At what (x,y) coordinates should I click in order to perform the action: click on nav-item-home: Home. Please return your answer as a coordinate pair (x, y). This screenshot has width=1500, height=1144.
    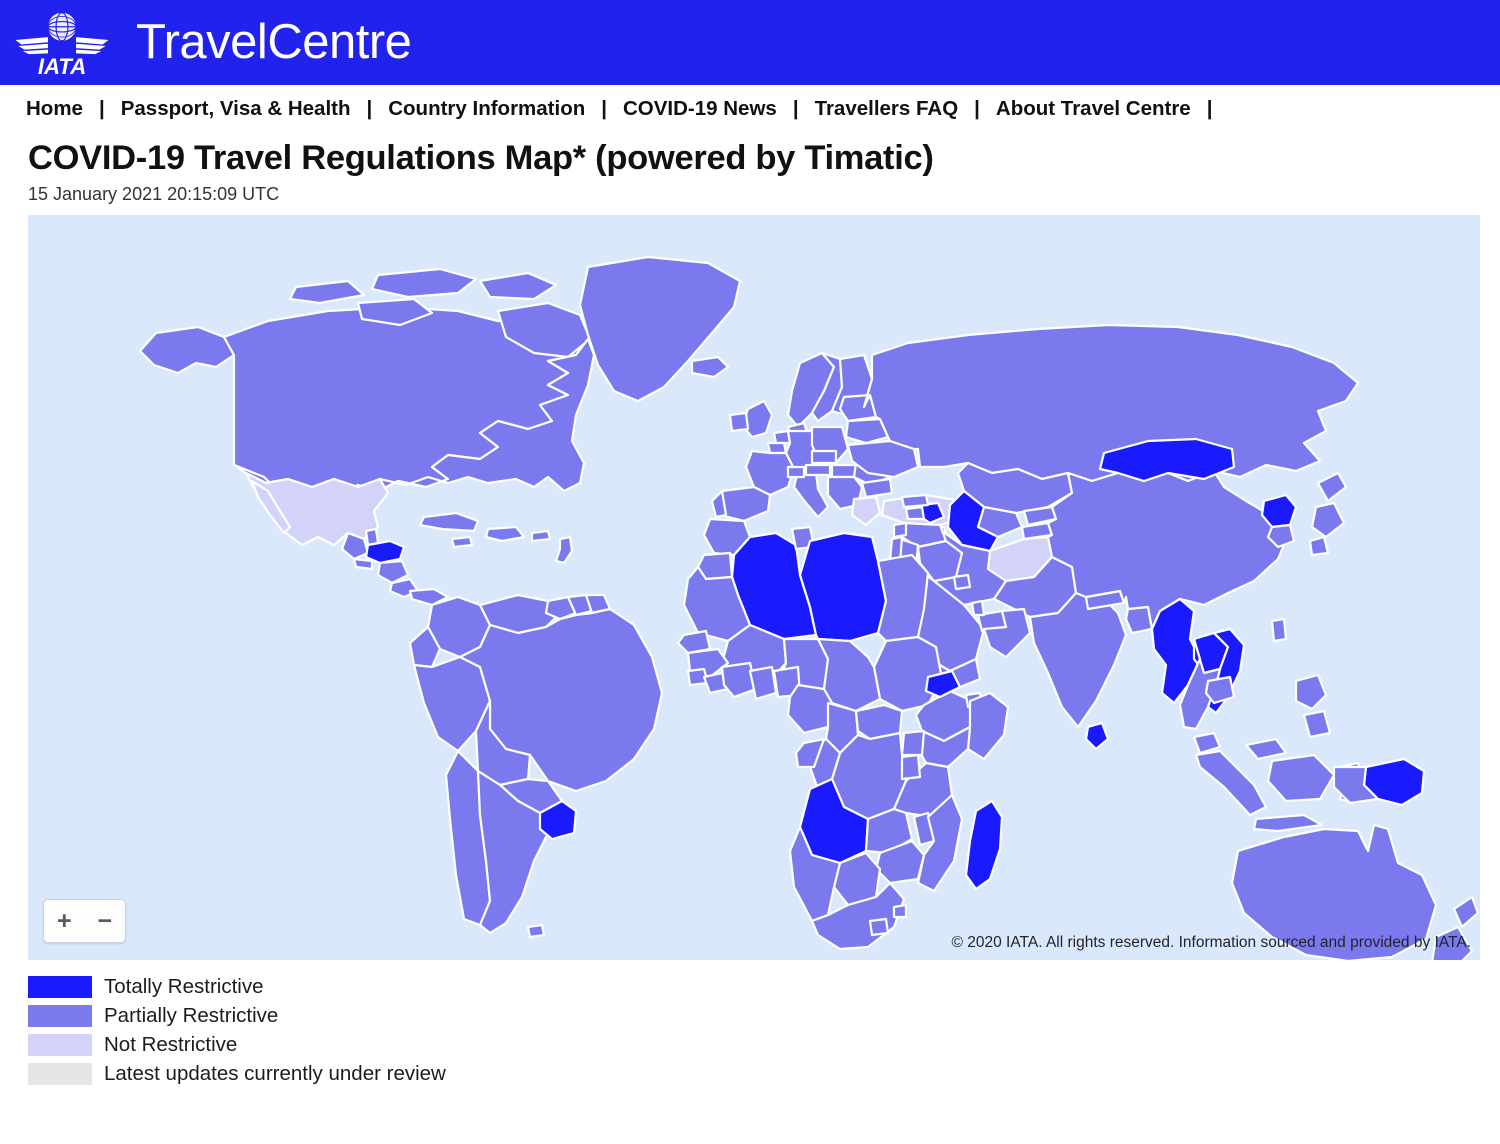
    Looking at the image, I should click on (54, 109).